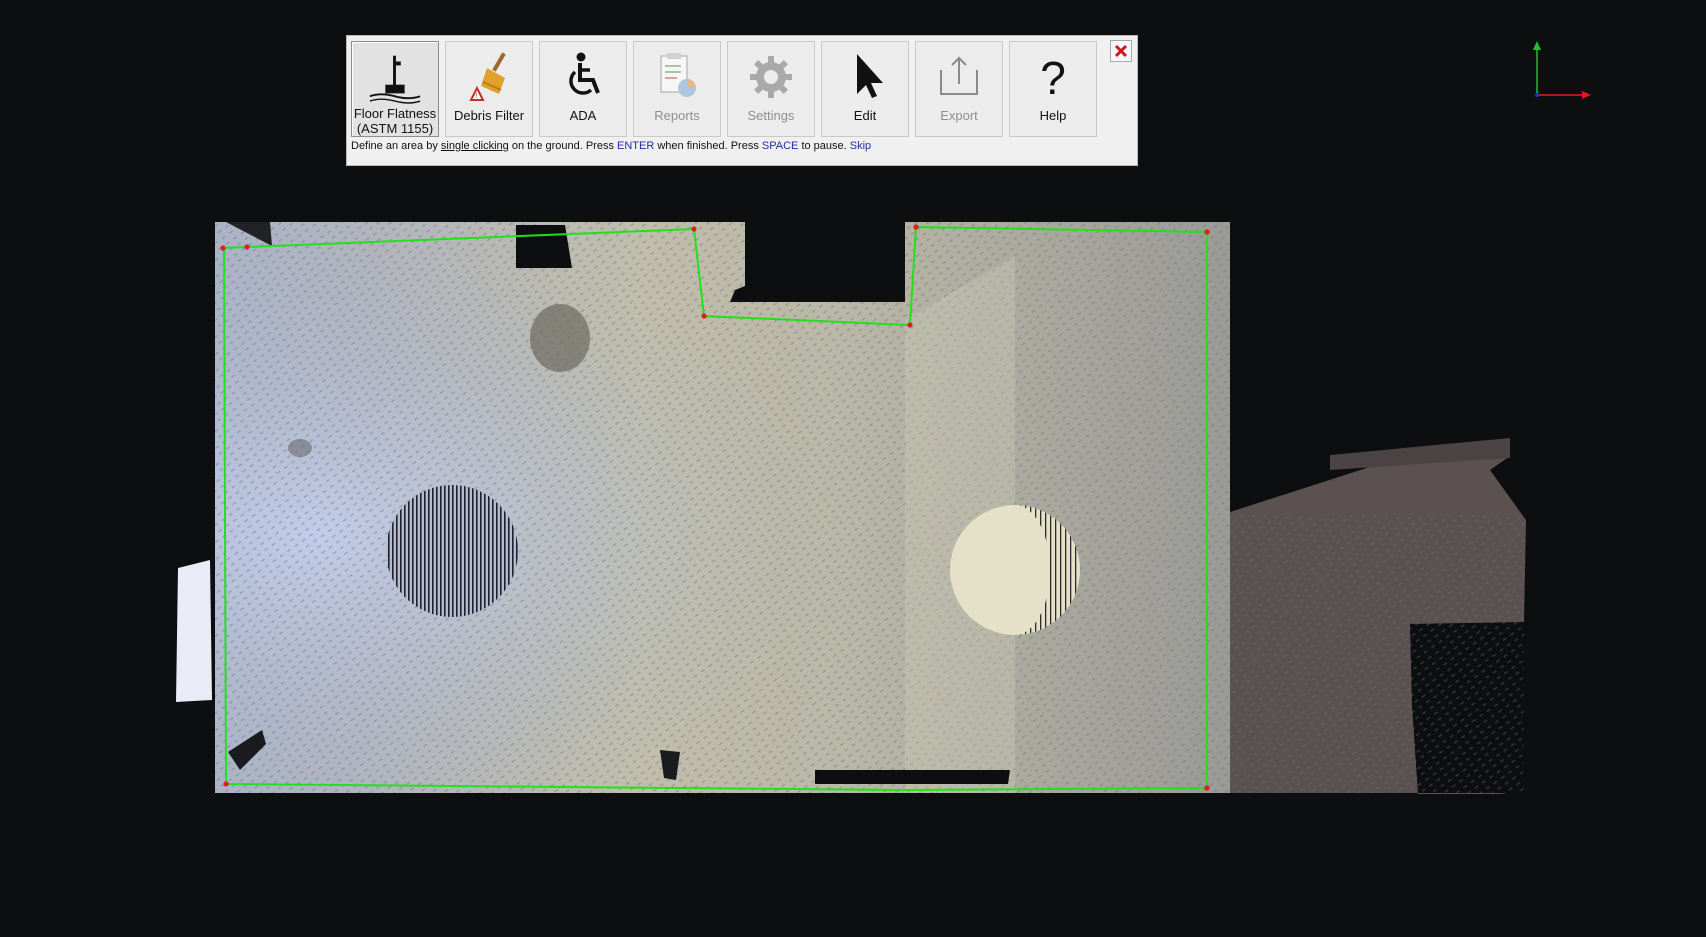 The width and height of the screenshot is (1706, 937). Describe the element at coordinates (959, 115) in the screenshot. I see `export-label: Export` at that location.